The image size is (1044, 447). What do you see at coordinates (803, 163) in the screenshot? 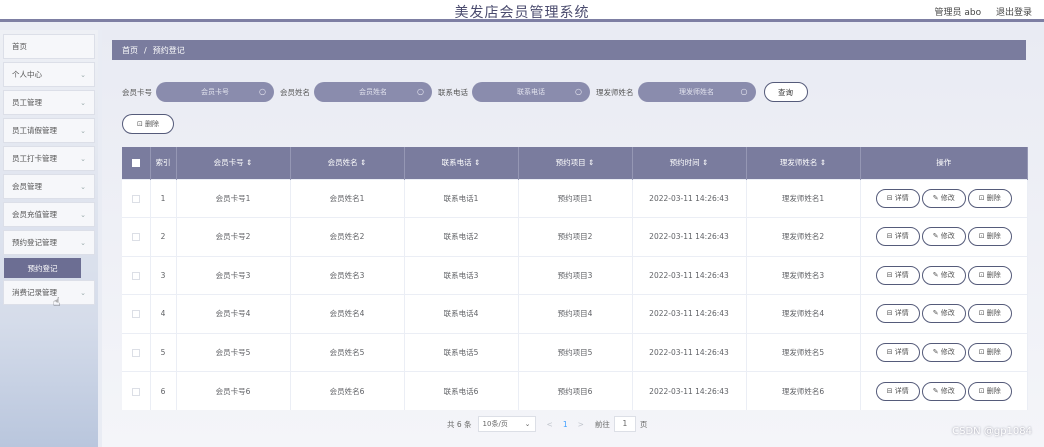
I see `column-header-stylist-name: 理发师姓名 ⇕` at bounding box center [803, 163].